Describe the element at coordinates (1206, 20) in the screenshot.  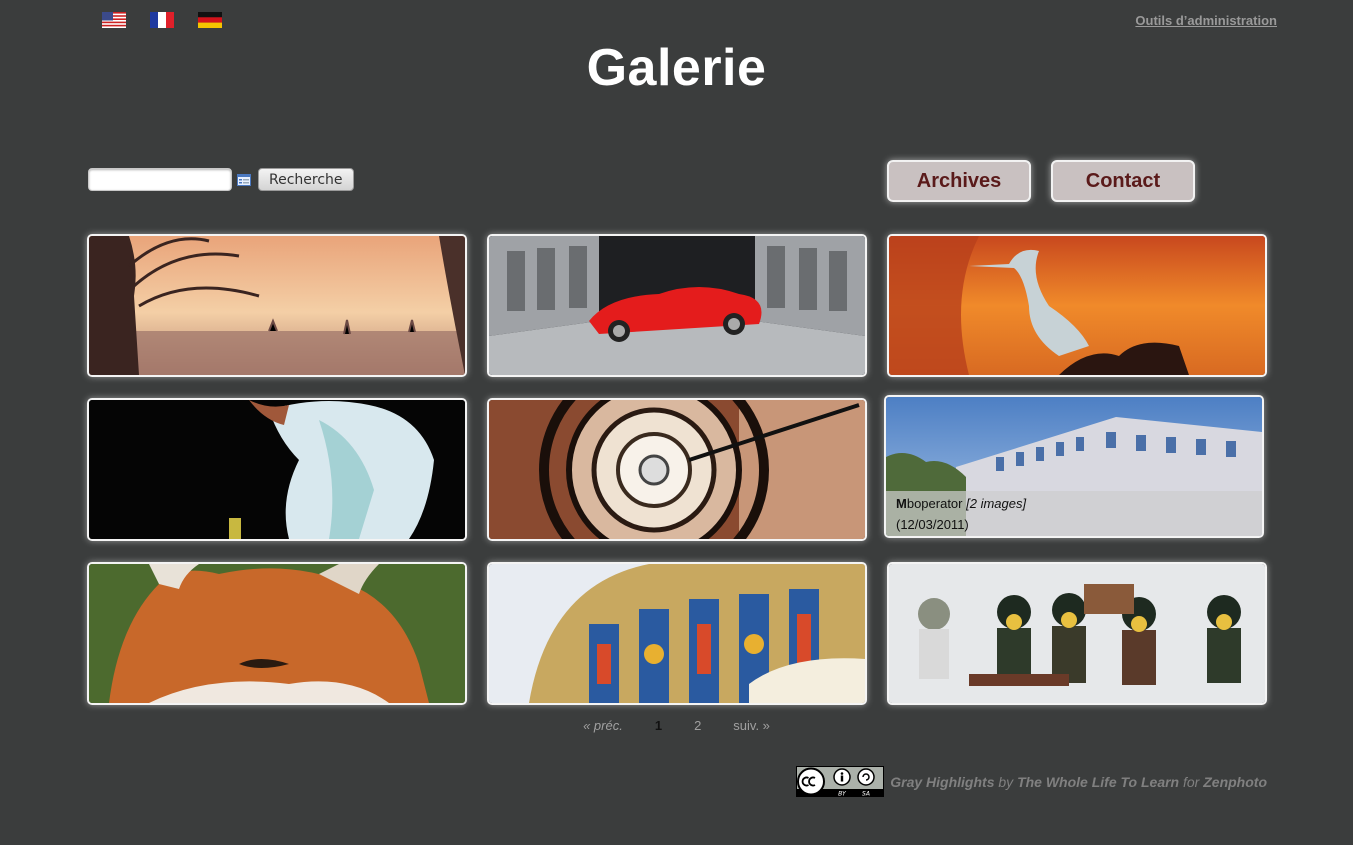
I see `admin-tools-link: Outils d’administration` at that location.